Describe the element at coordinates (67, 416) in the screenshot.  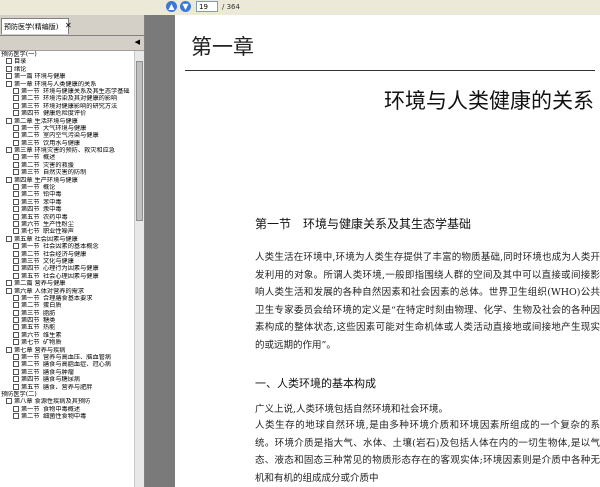
I see `bookmark-item: 第二节 细菌性食物中毒` at that location.